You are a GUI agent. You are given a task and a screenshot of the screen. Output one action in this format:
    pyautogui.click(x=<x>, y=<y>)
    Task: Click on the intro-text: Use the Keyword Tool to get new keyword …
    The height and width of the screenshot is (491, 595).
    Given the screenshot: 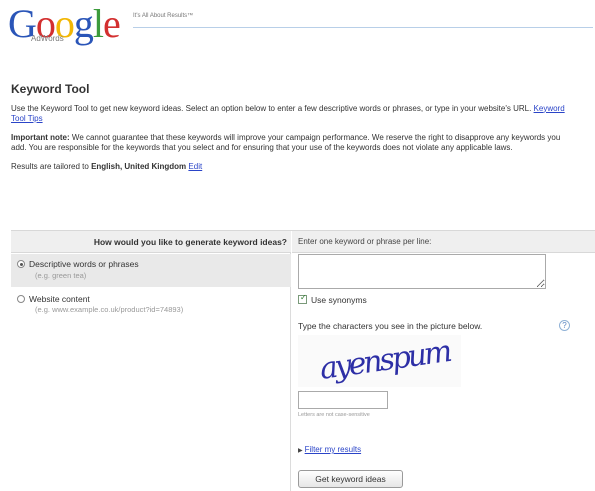 What is the action you would take?
    pyautogui.click(x=271, y=108)
    